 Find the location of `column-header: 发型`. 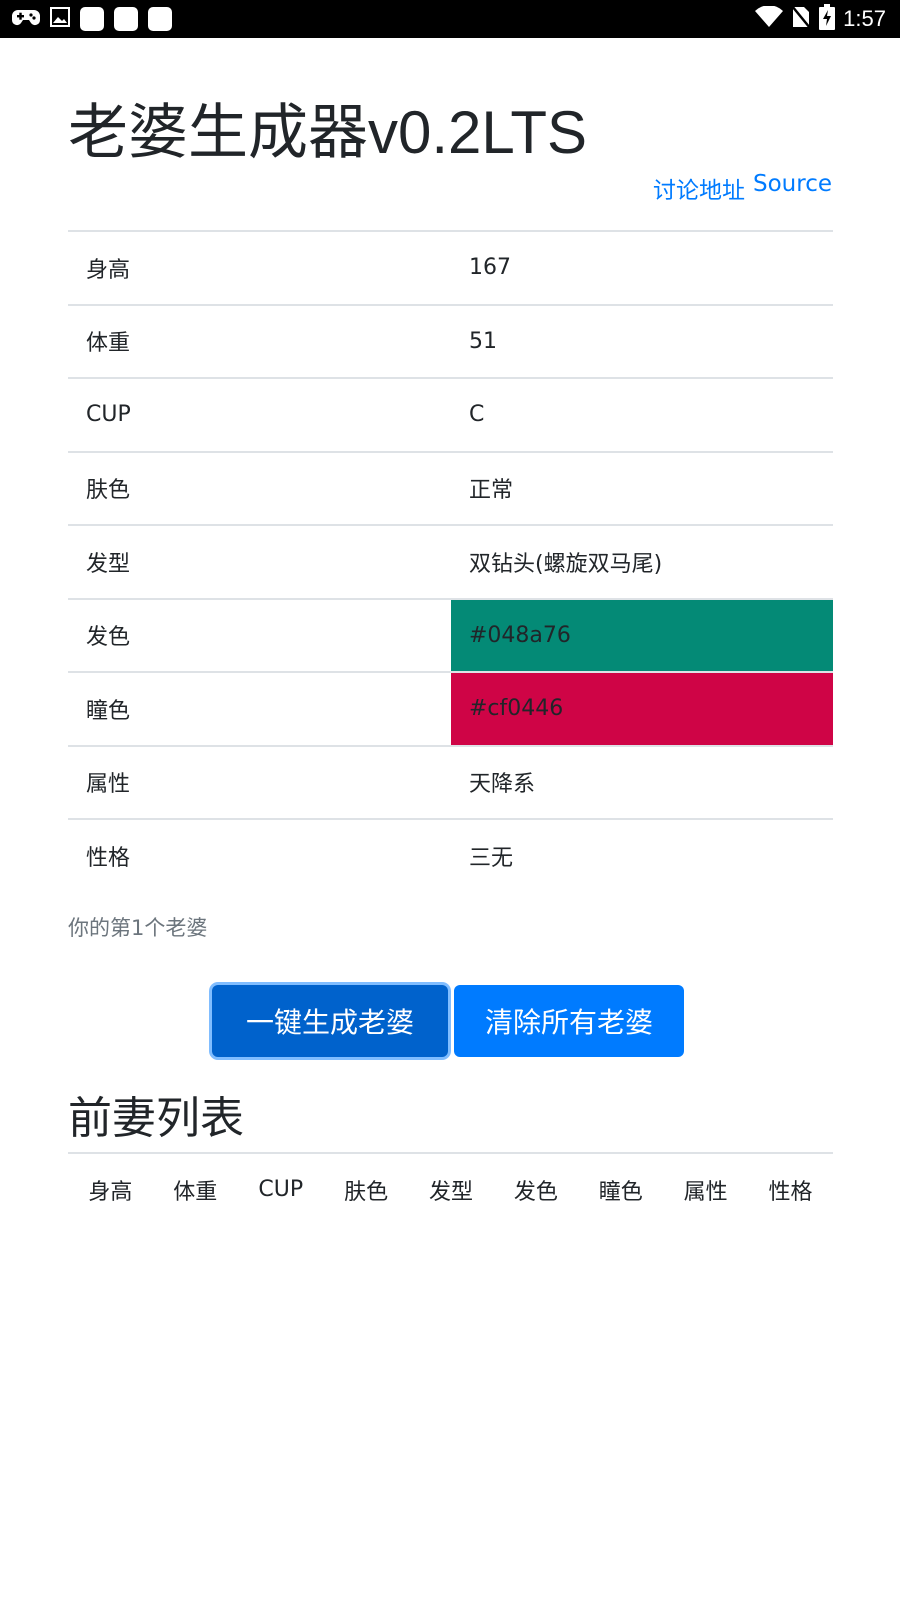

column-header: 发型 is located at coordinates (451, 1188).